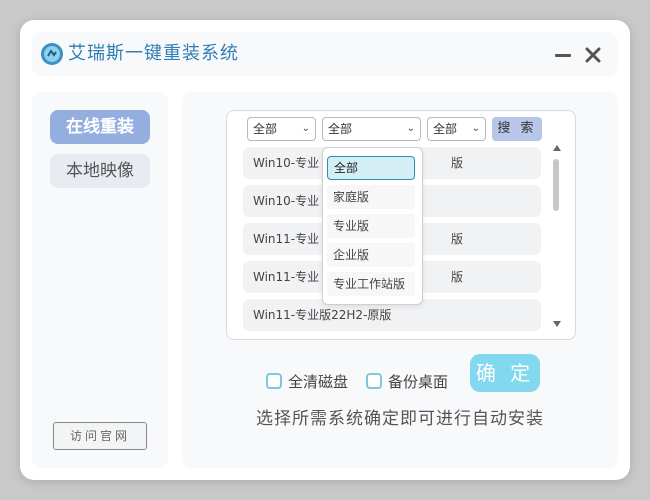 The image size is (650, 500). What do you see at coordinates (325, 54) in the screenshot?
I see `title-bar: 艾瑞斯一键重装系统` at bounding box center [325, 54].